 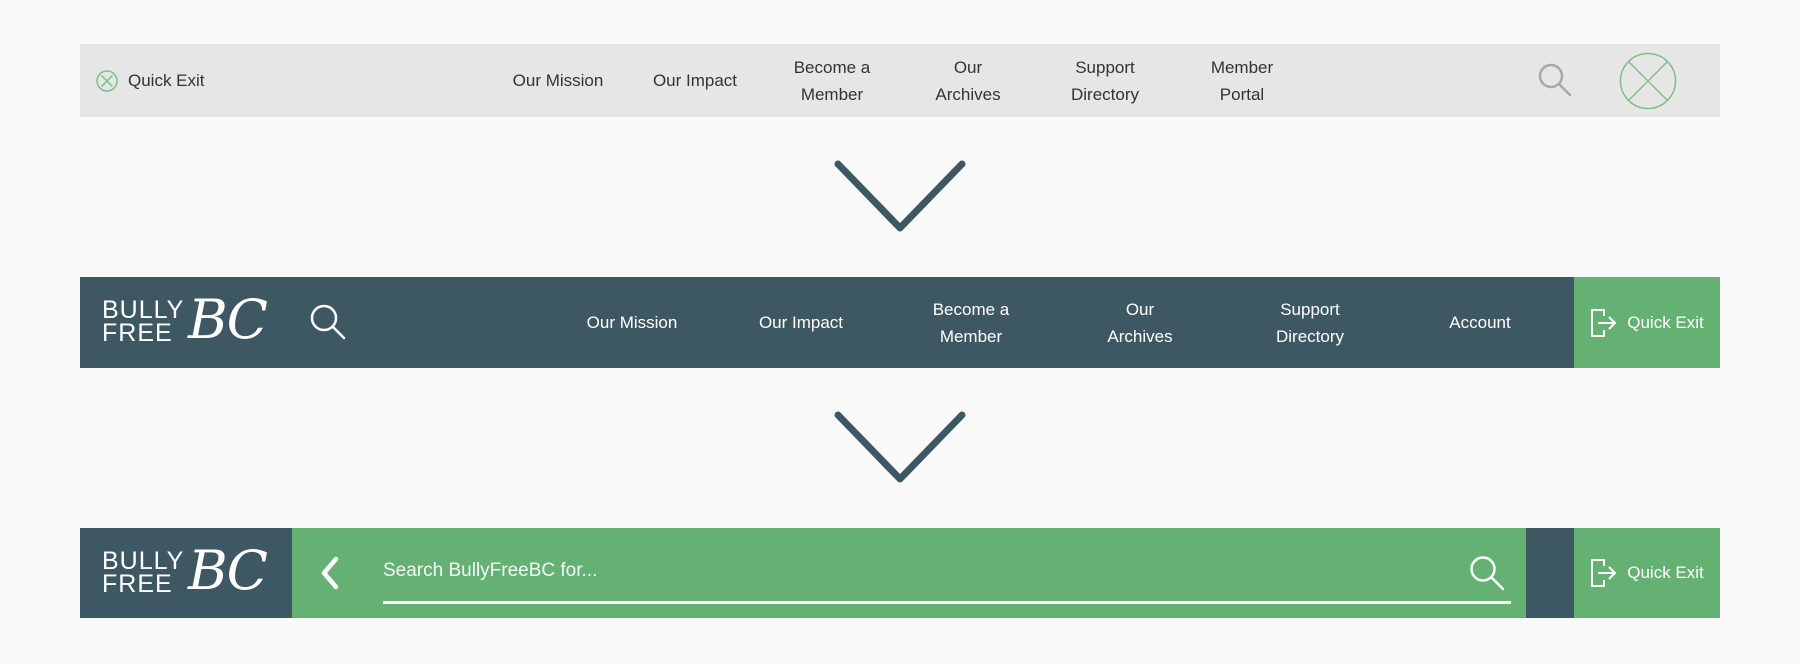 What do you see at coordinates (947, 602) in the screenshot?
I see `search-input-underline` at bounding box center [947, 602].